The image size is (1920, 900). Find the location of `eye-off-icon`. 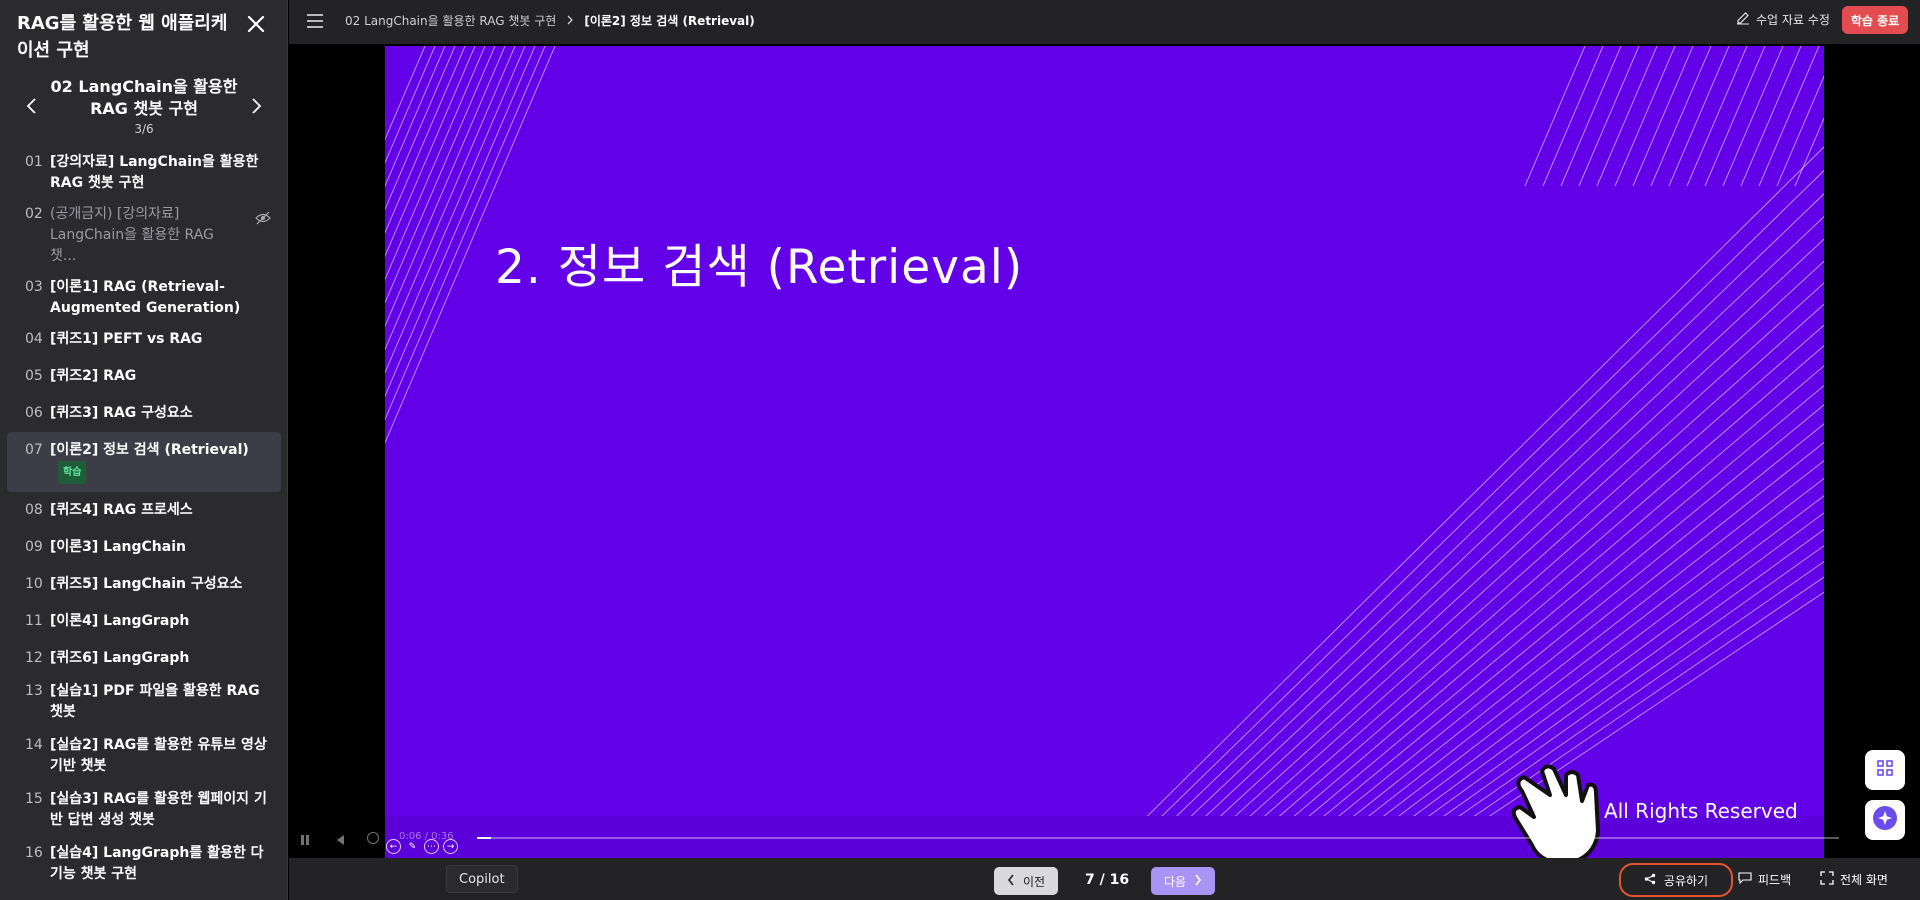

eye-off-icon is located at coordinates (263, 218).